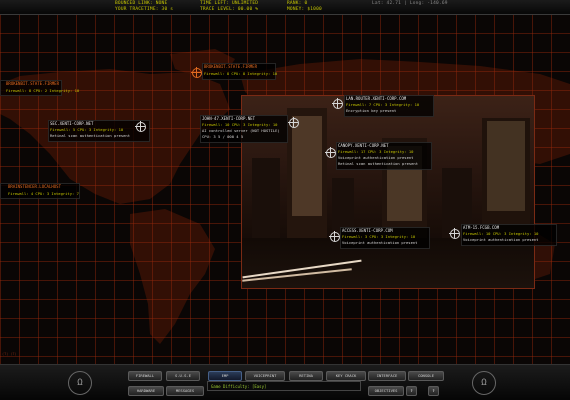  I want to click on voiceprint-button: VOICEPRINT, so click(265, 376).